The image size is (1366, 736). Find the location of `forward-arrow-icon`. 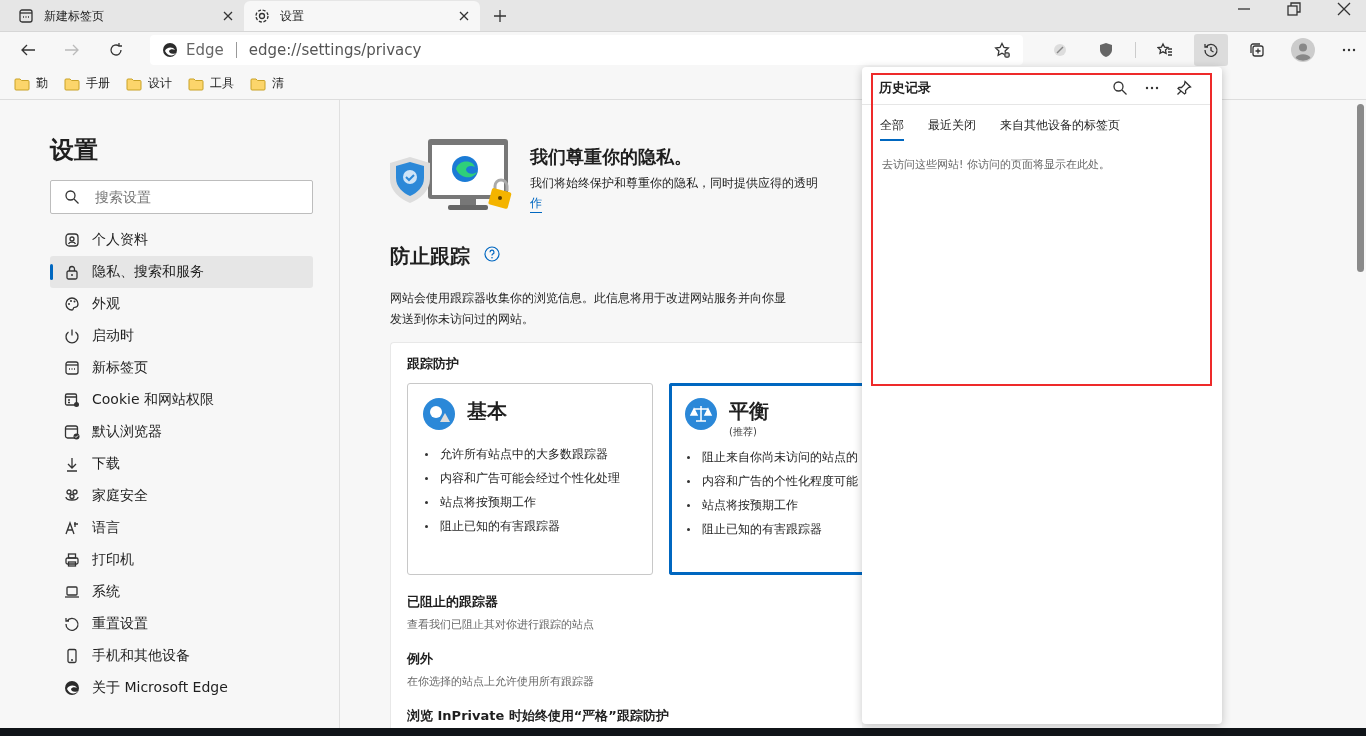

forward-arrow-icon is located at coordinates (72, 50).